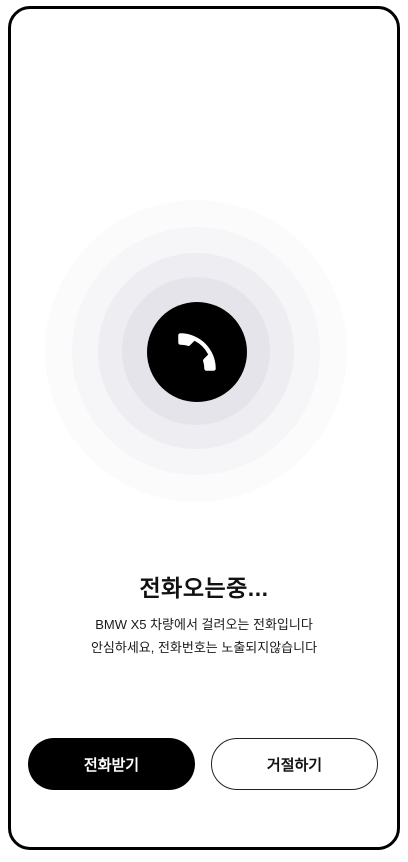 This screenshot has width=408, height=862. What do you see at coordinates (294, 764) in the screenshot?
I see `decline-call-button: 거절하기` at bounding box center [294, 764].